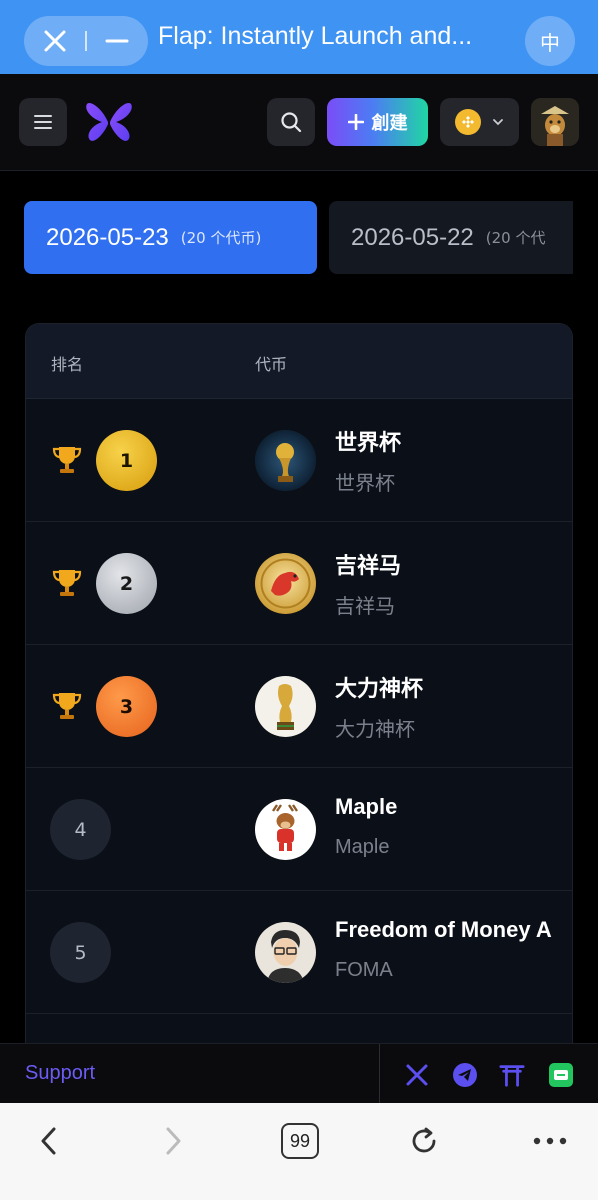 Image resolution: width=598 pixels, height=1200 pixels. Describe the element at coordinates (550, 41) in the screenshot. I see `language-button: 中` at that location.